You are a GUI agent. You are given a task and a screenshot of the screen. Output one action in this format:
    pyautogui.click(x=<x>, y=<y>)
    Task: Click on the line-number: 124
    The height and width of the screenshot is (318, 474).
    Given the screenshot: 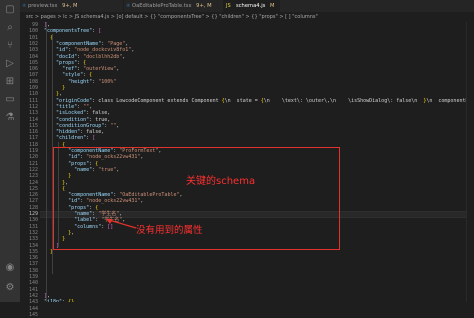 What is the action you would take?
    pyautogui.click(x=33, y=182)
    